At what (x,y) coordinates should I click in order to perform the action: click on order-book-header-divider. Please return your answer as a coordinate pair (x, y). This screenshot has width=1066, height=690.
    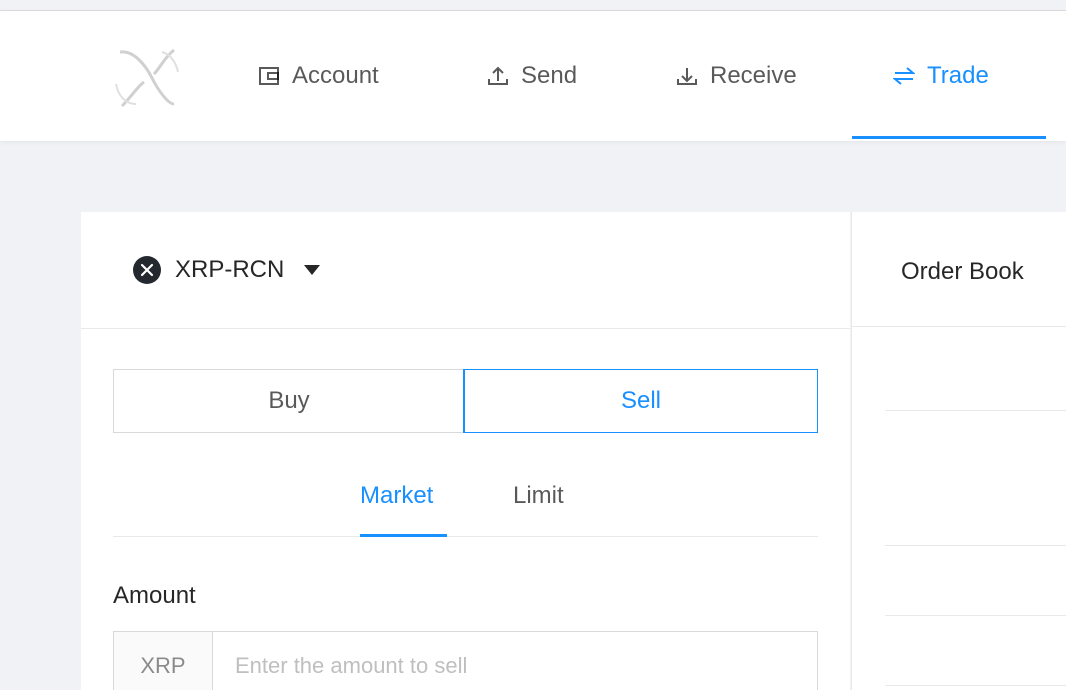
    Looking at the image, I should click on (959, 326).